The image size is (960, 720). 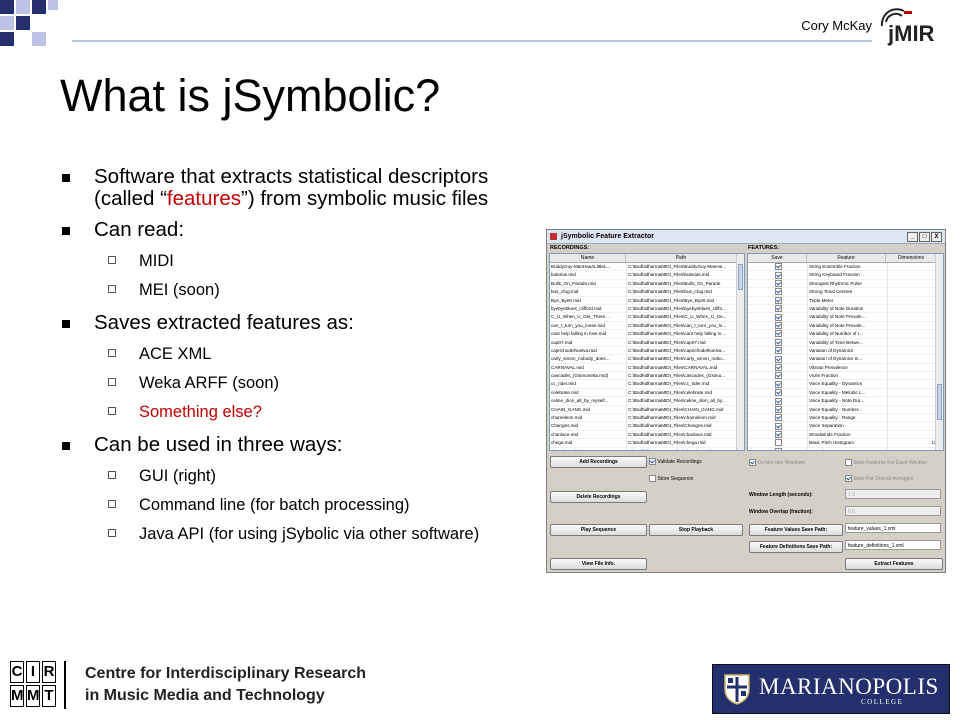 What do you see at coordinates (845, 376) in the screenshot?
I see `table-row: Violin Fraction1` at bounding box center [845, 376].